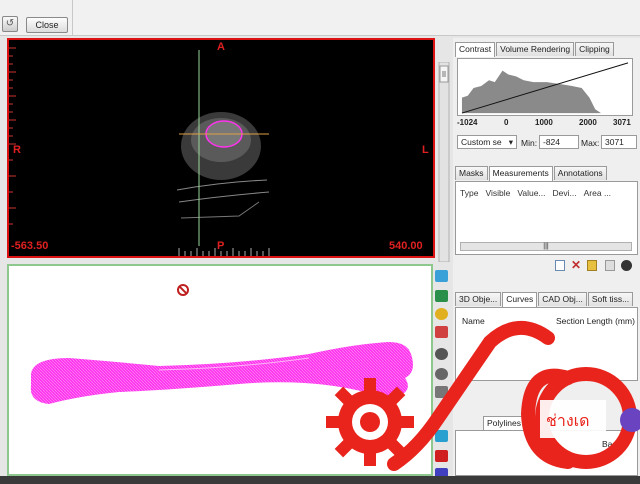 The image size is (640, 484). What do you see at coordinates (610, 265) in the screenshot?
I see `export-icon` at bounding box center [610, 265].